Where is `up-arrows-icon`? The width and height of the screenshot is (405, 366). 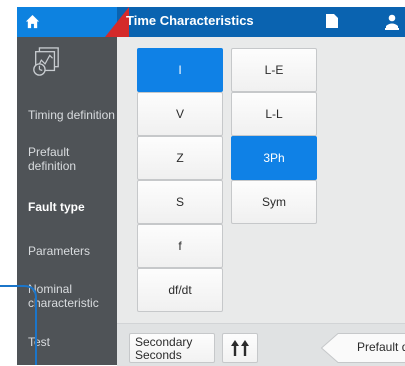
up-arrows-icon is located at coordinates (240, 348).